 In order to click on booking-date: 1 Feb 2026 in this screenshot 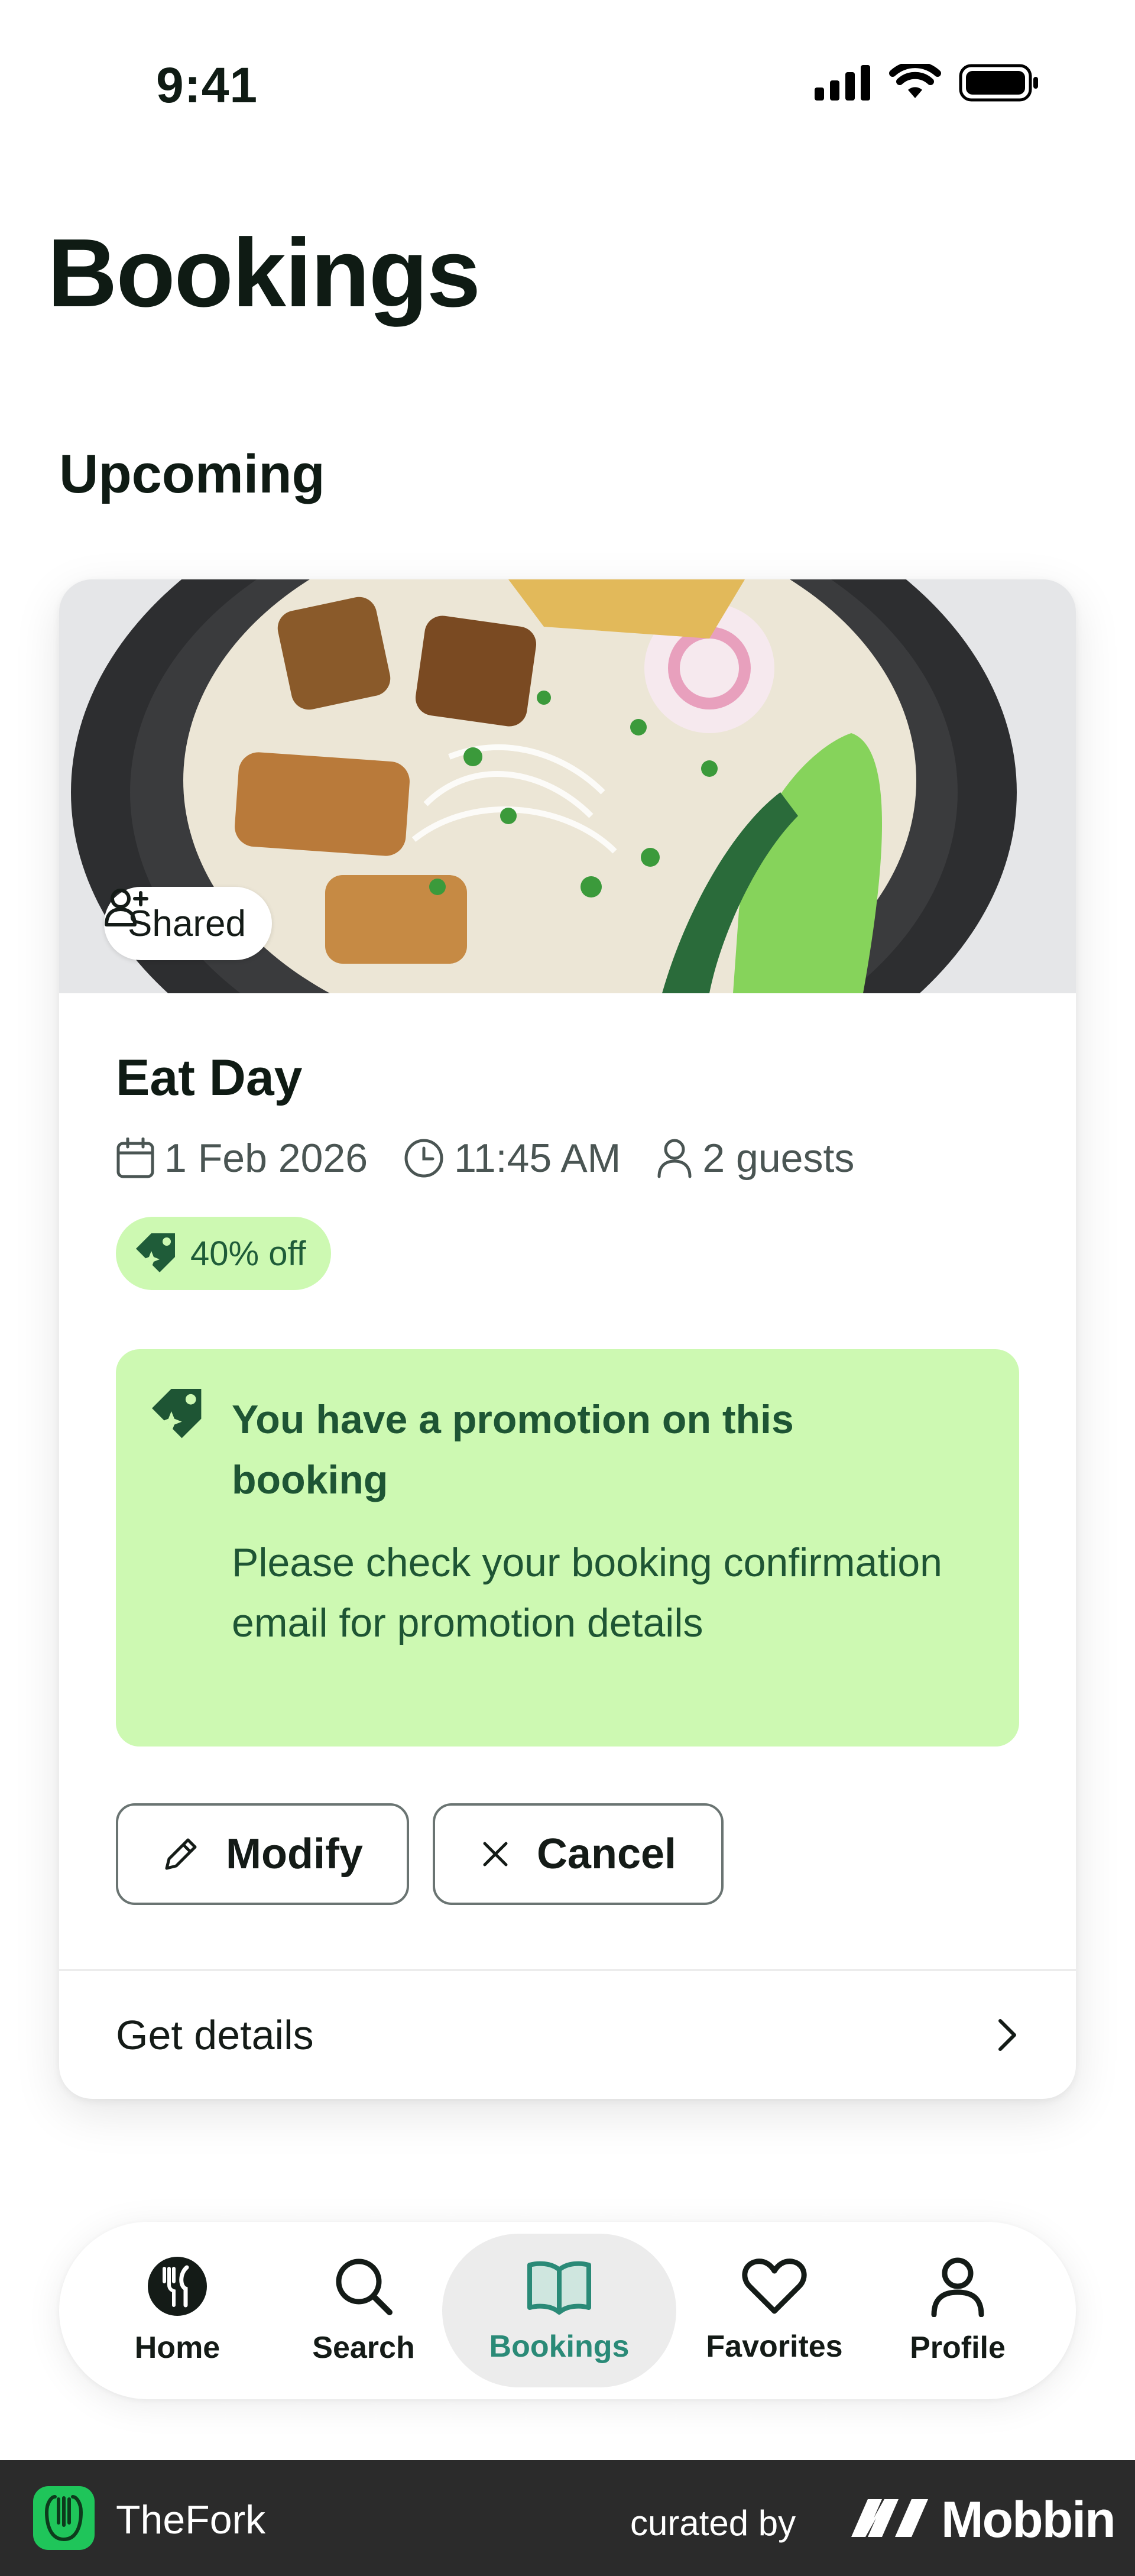, I will do `click(242, 1158)`.